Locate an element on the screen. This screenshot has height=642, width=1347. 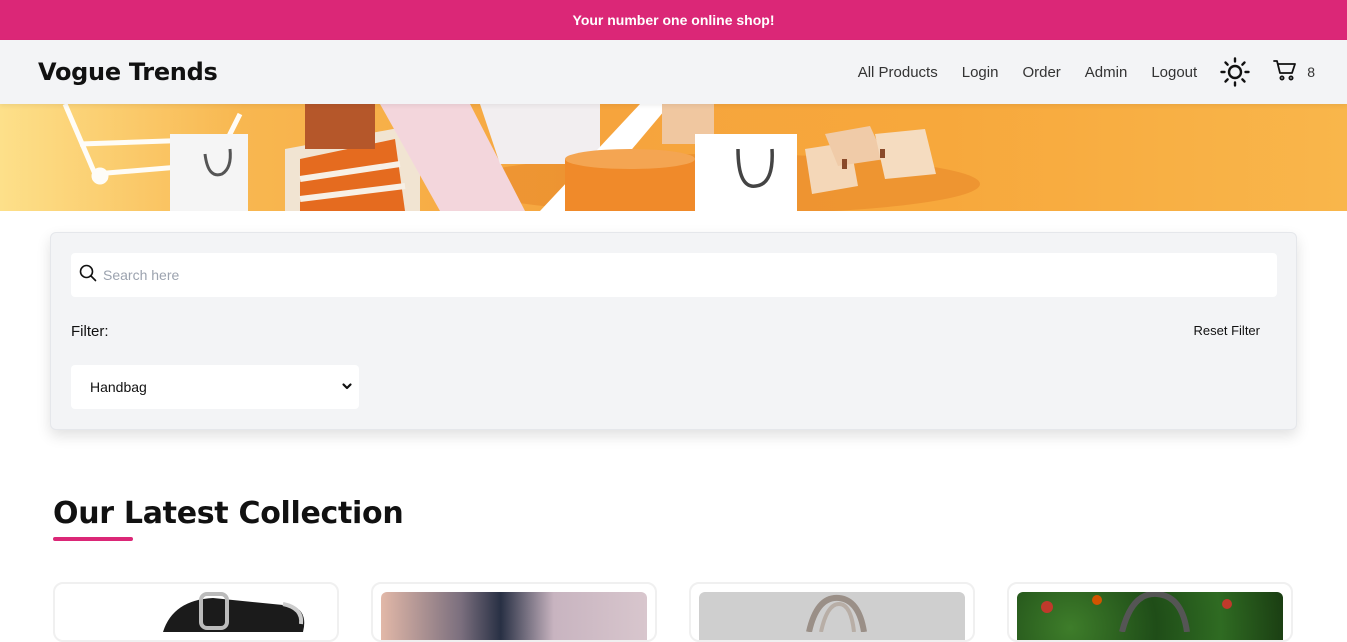
chevron-down-icon is located at coordinates (347, 387).